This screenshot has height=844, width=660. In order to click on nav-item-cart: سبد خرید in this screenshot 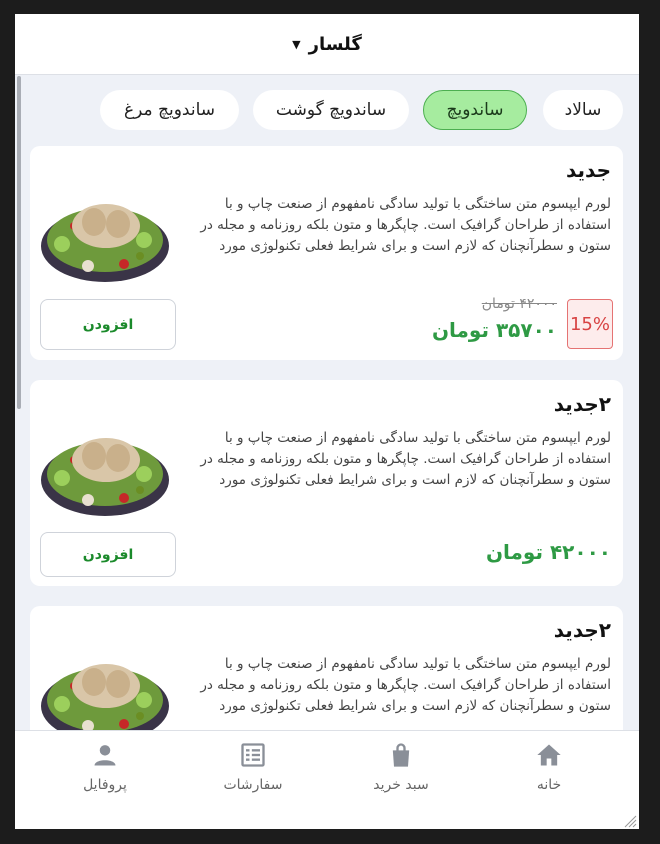, I will do `click(401, 767)`.